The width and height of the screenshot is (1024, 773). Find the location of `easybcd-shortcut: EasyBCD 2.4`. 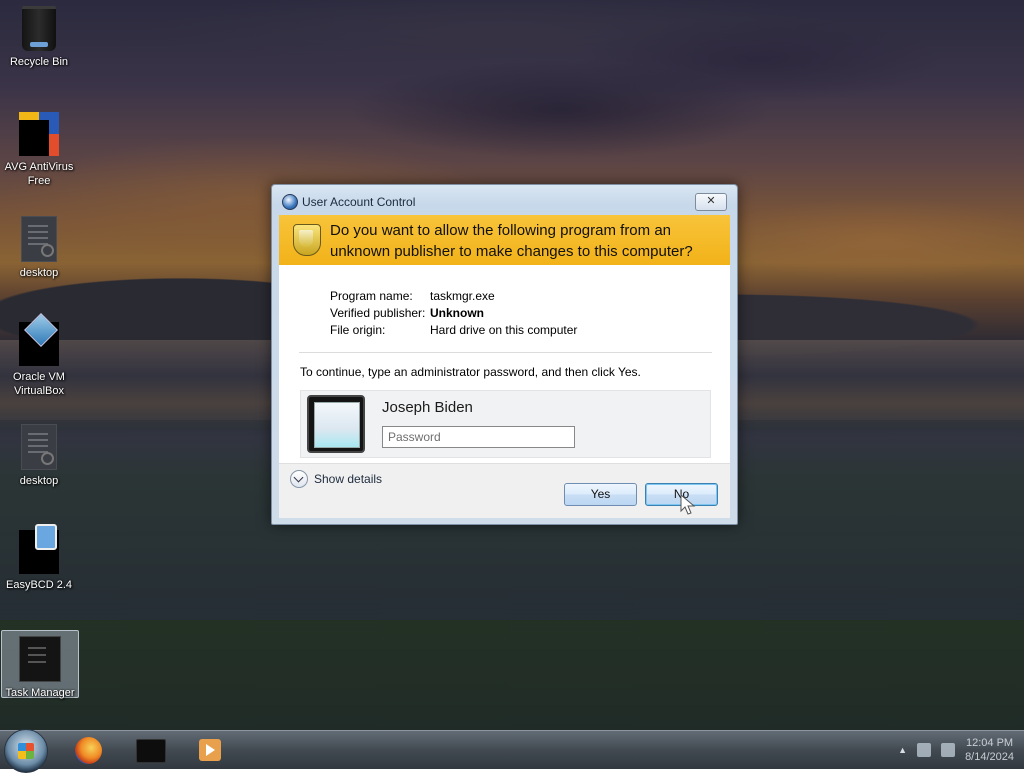

easybcd-shortcut: EasyBCD 2.4 is located at coordinates (39, 558).